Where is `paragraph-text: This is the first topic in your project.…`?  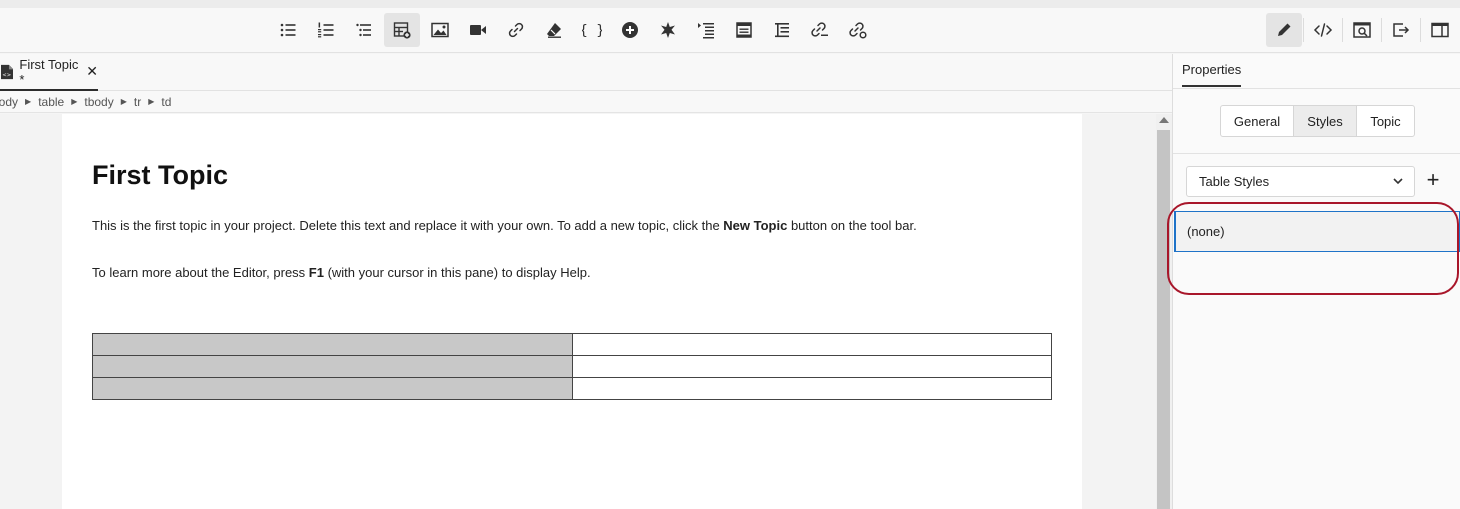
paragraph-text: This is the first topic in your project.… is located at coordinates (408, 225).